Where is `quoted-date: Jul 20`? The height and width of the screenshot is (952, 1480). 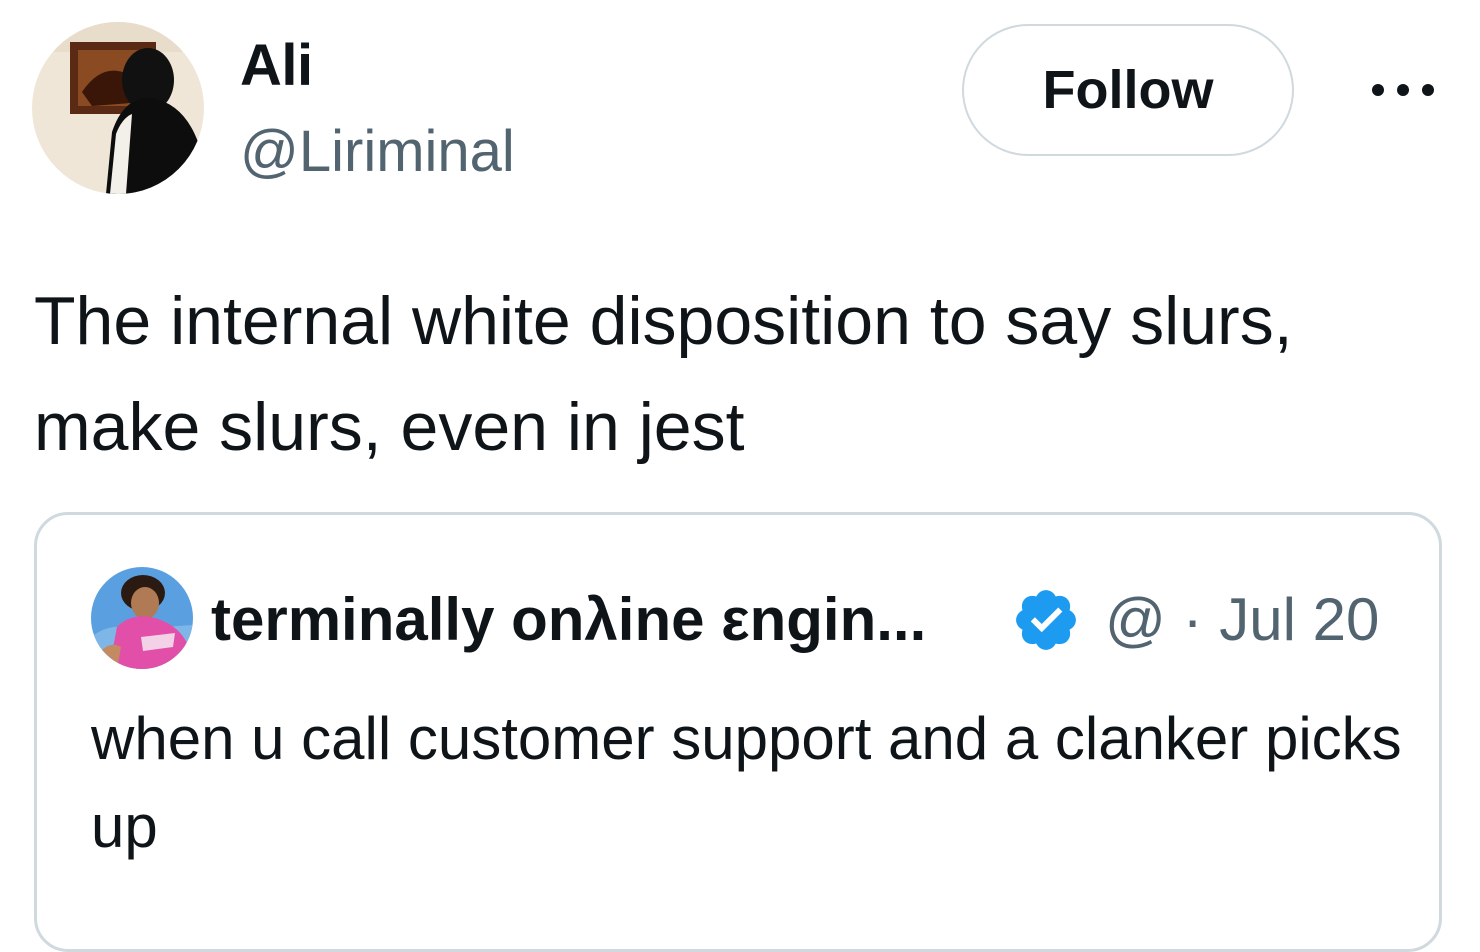
quoted-date: Jul 20 is located at coordinates (1299, 619).